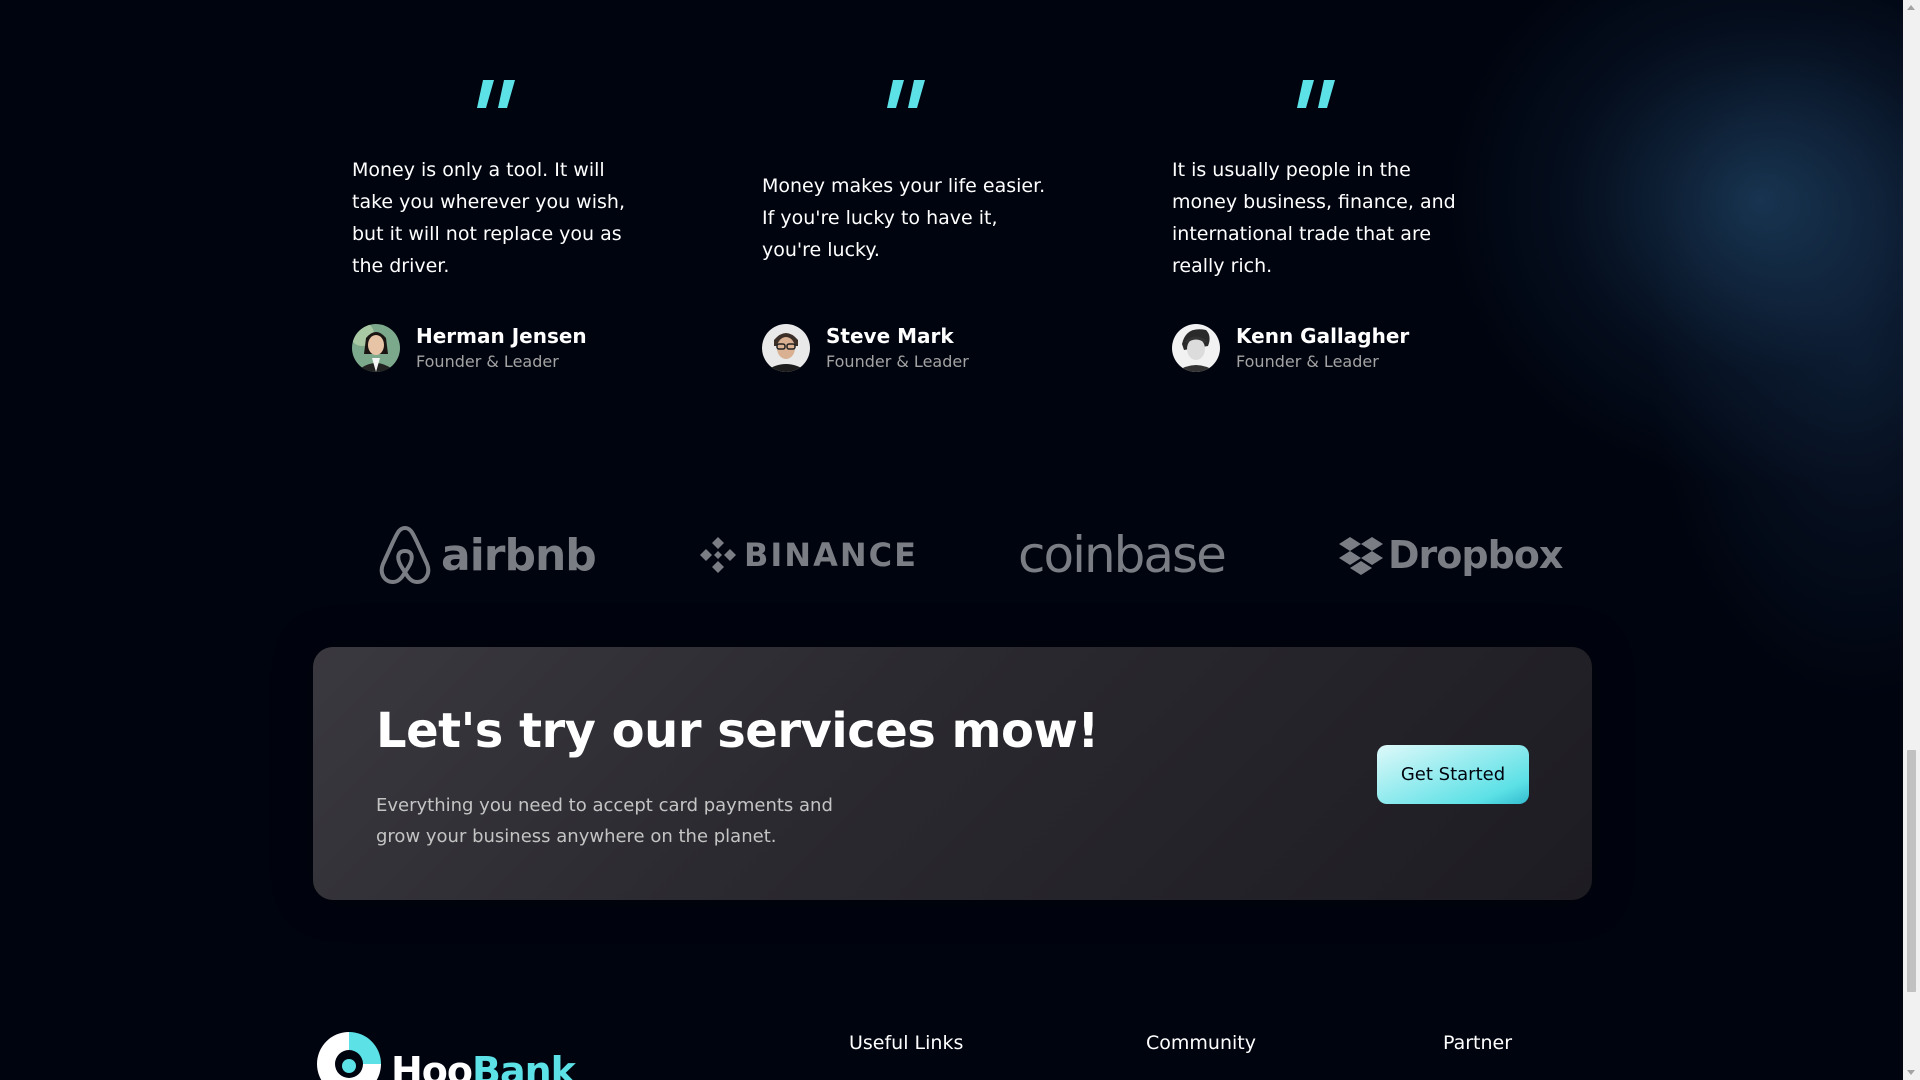  I want to click on scroll-down-arrow-icon, so click(1911, 1072).